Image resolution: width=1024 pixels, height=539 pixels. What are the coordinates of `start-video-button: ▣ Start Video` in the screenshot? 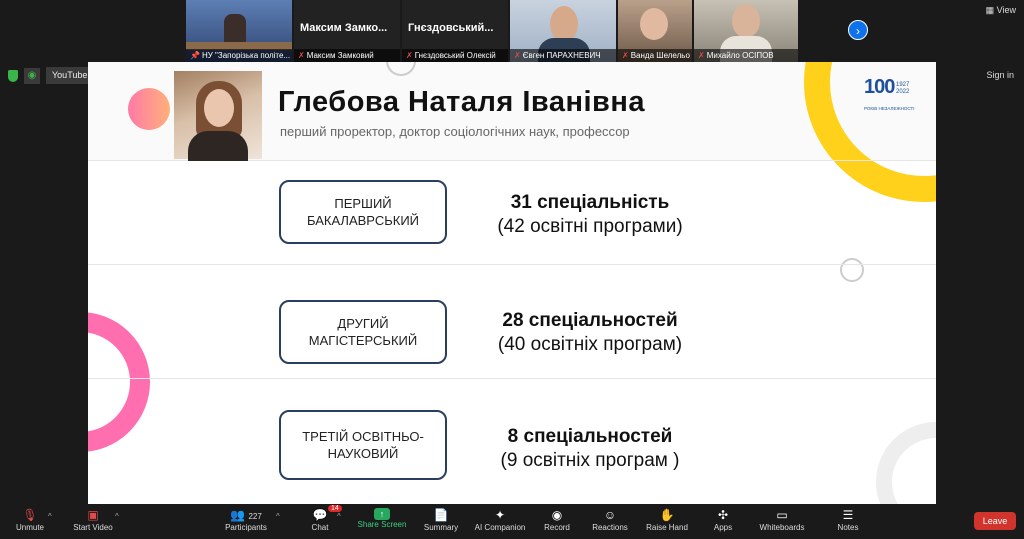 It's located at (93, 520).